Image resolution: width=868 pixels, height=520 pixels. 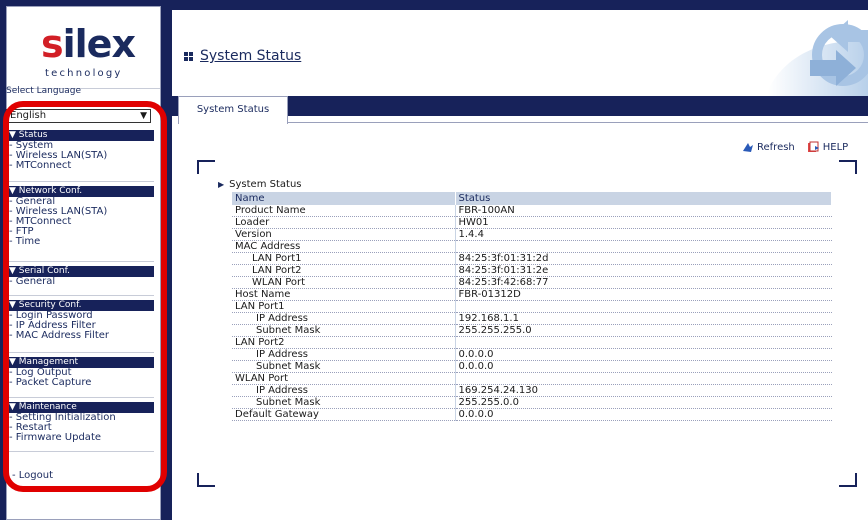 What do you see at coordinates (85, 296) in the screenshot?
I see `highlight-annotation` at bounding box center [85, 296].